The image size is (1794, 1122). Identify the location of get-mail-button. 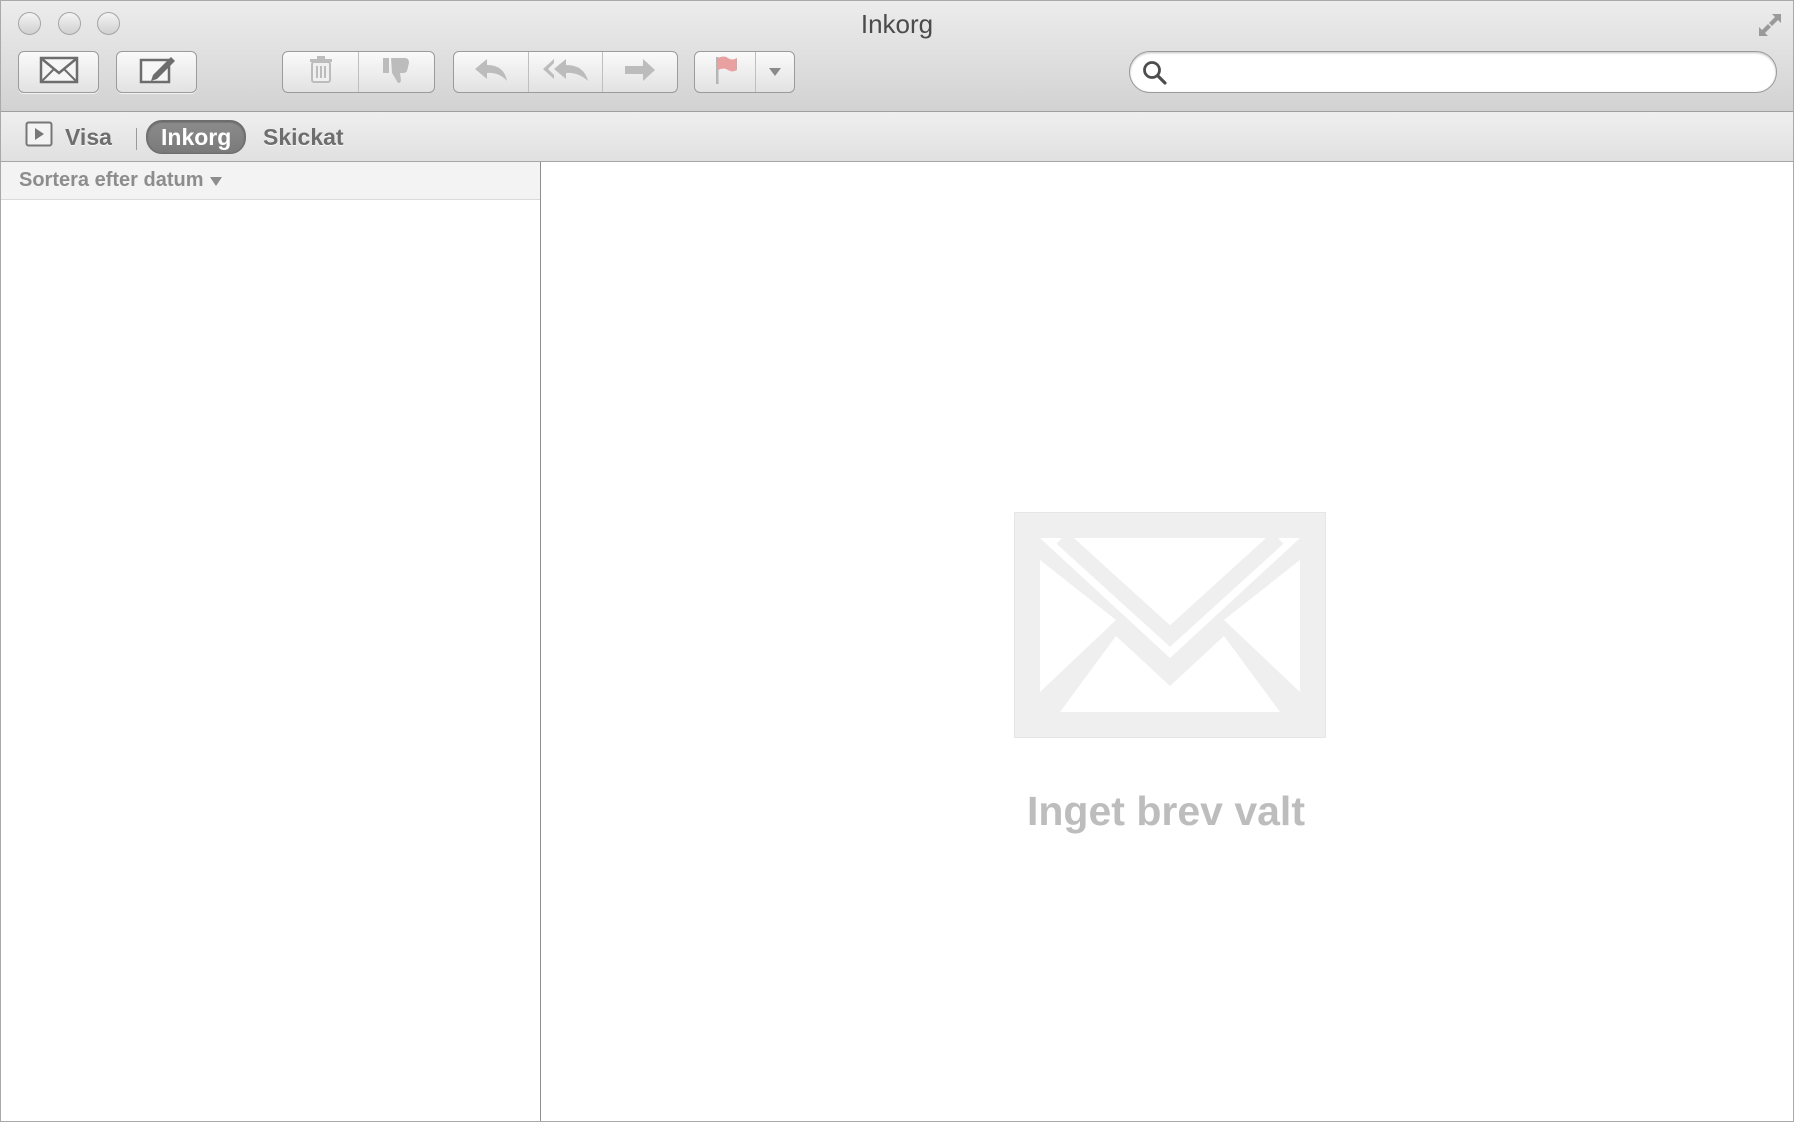
(58, 72).